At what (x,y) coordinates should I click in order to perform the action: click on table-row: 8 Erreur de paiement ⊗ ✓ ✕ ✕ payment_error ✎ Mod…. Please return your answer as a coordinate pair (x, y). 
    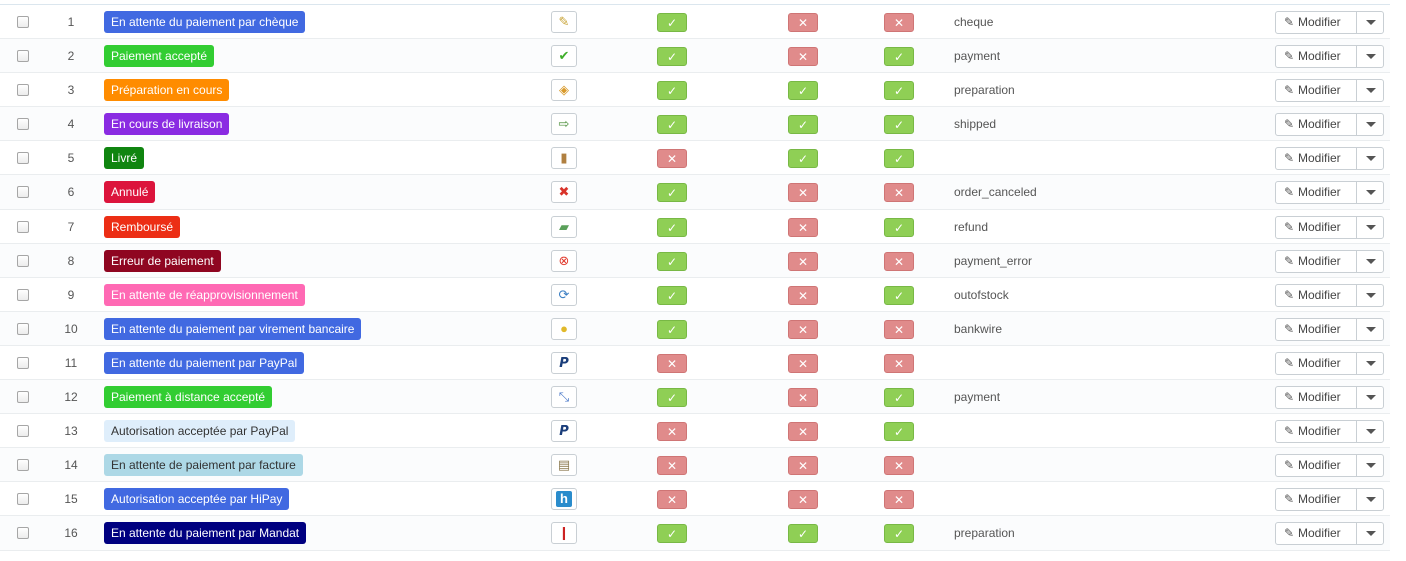
    Looking at the image, I should click on (695, 260).